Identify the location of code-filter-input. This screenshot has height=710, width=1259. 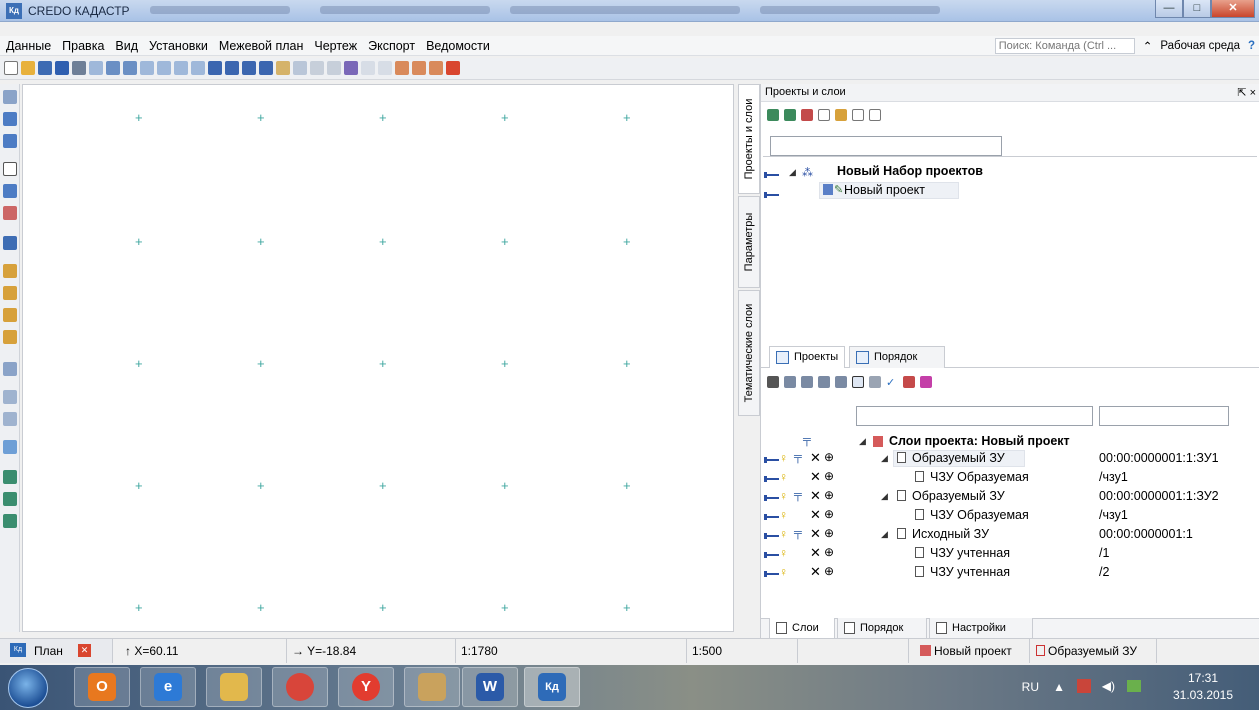
(1164, 416).